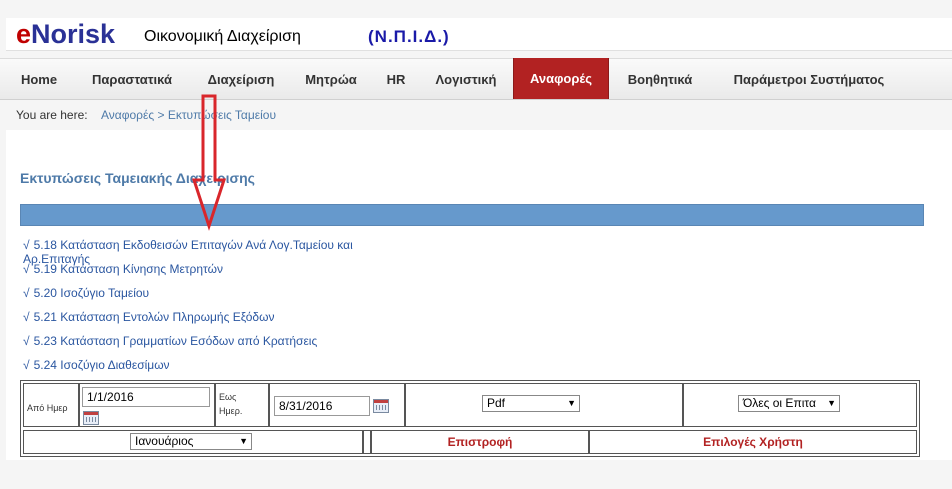  What do you see at coordinates (222, 36) in the screenshot?
I see `app-title: Οικονομική Διαχείριση` at bounding box center [222, 36].